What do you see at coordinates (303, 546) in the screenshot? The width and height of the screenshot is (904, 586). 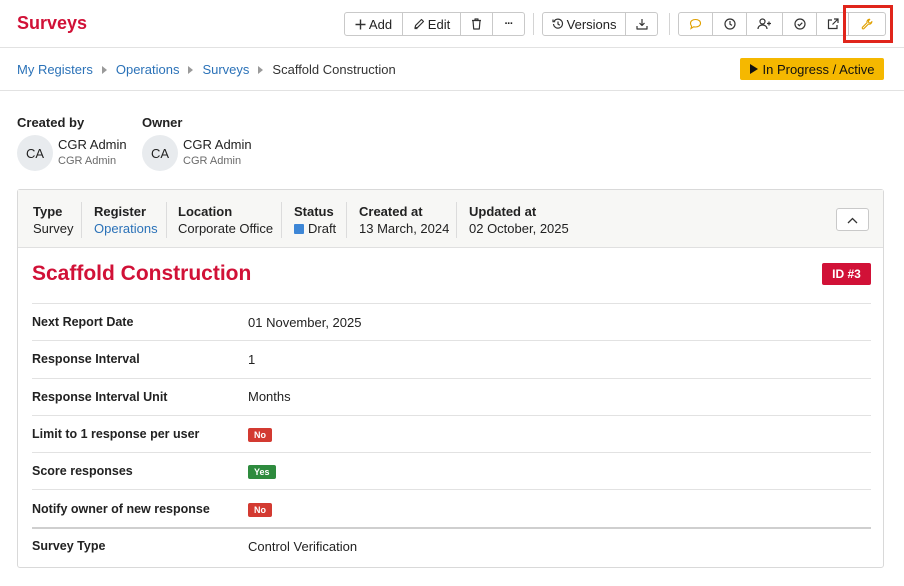 I see `field-value: Control Verification` at bounding box center [303, 546].